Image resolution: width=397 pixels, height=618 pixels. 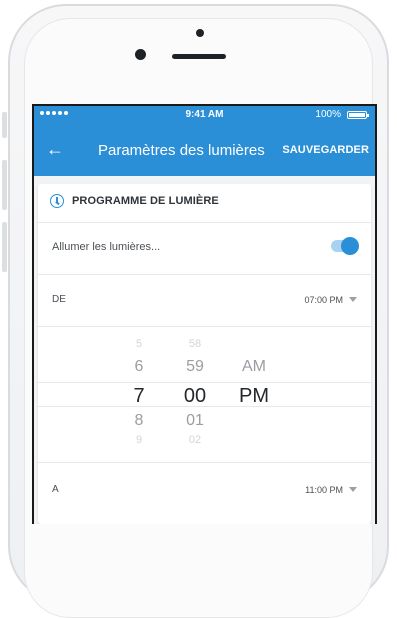 I want to click on hour-option: 9, so click(x=139, y=440).